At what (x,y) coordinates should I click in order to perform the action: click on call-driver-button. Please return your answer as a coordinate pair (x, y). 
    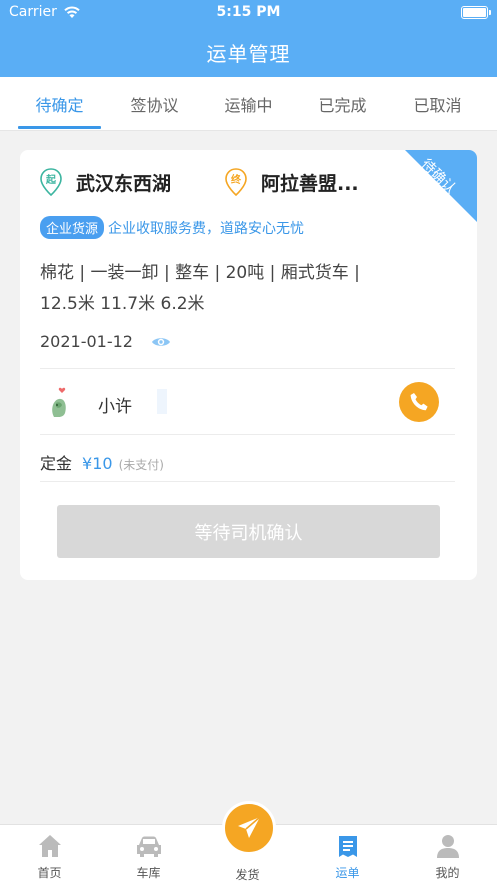
    Looking at the image, I should click on (419, 402).